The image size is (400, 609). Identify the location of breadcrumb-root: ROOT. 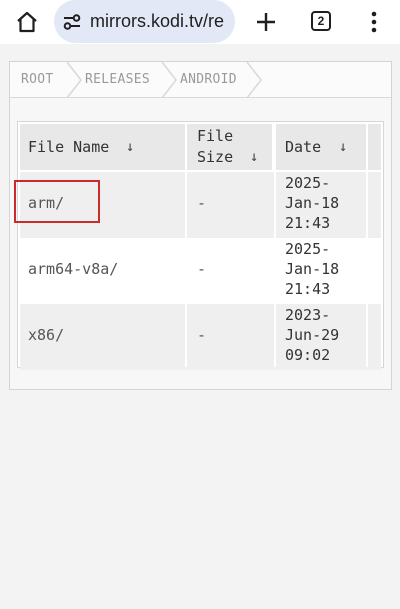
(37, 80).